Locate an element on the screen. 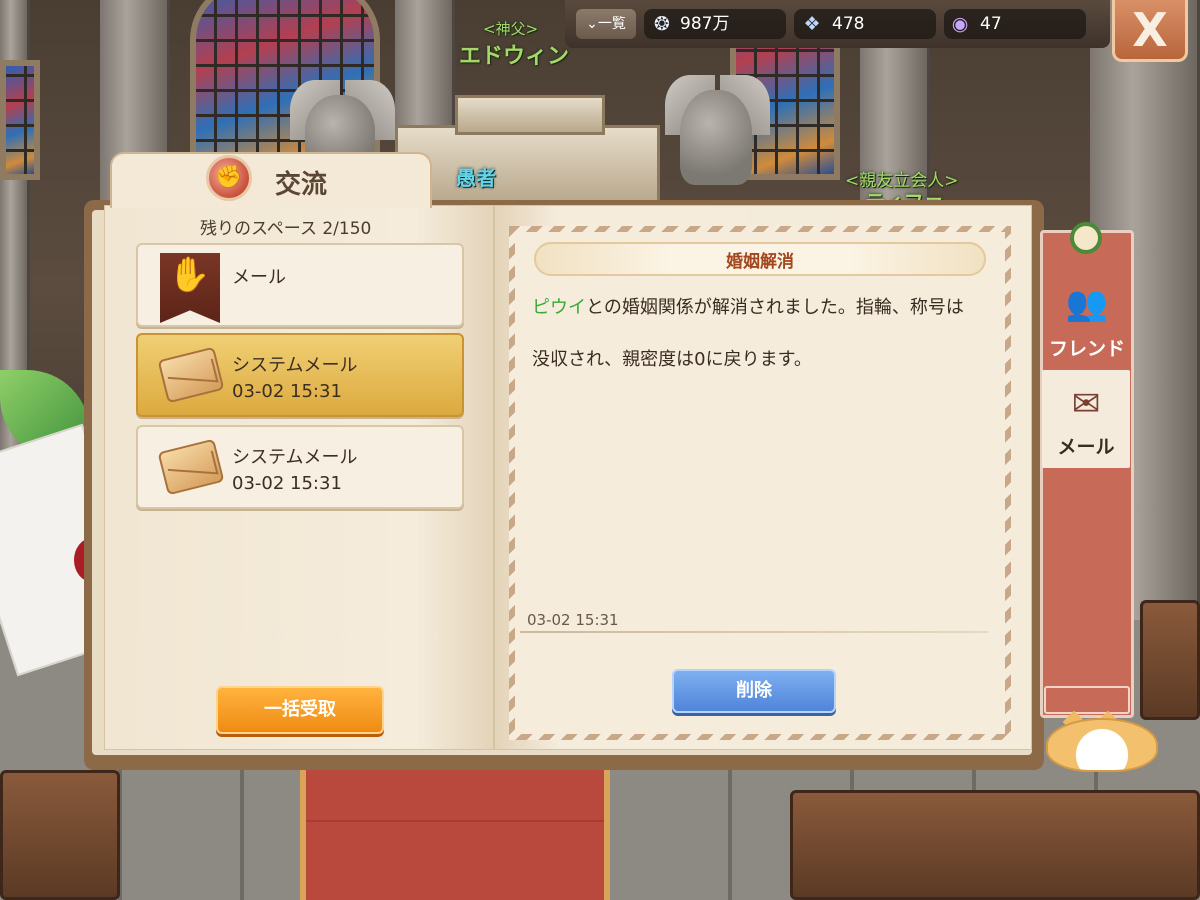 The width and height of the screenshot is (1200, 900). ribbon-hook-icon is located at coordinates (1086, 238).